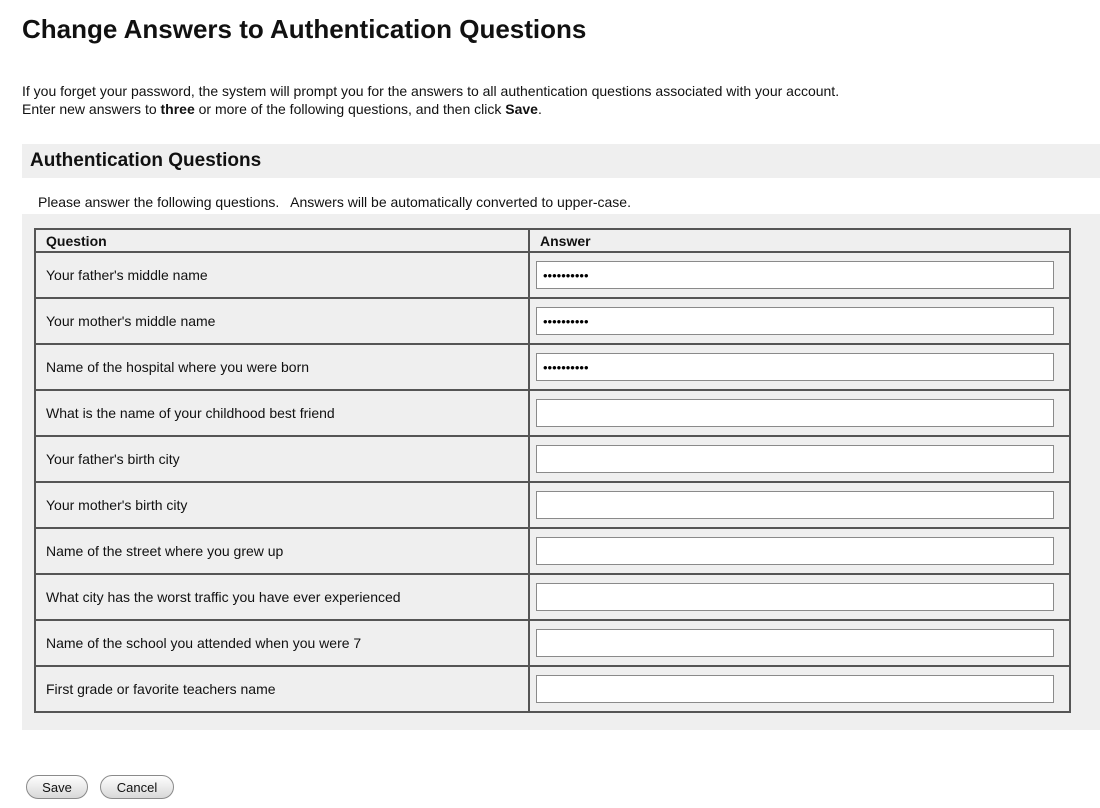  I want to click on table-row: First grade or favorite teachers name, so click(552, 689).